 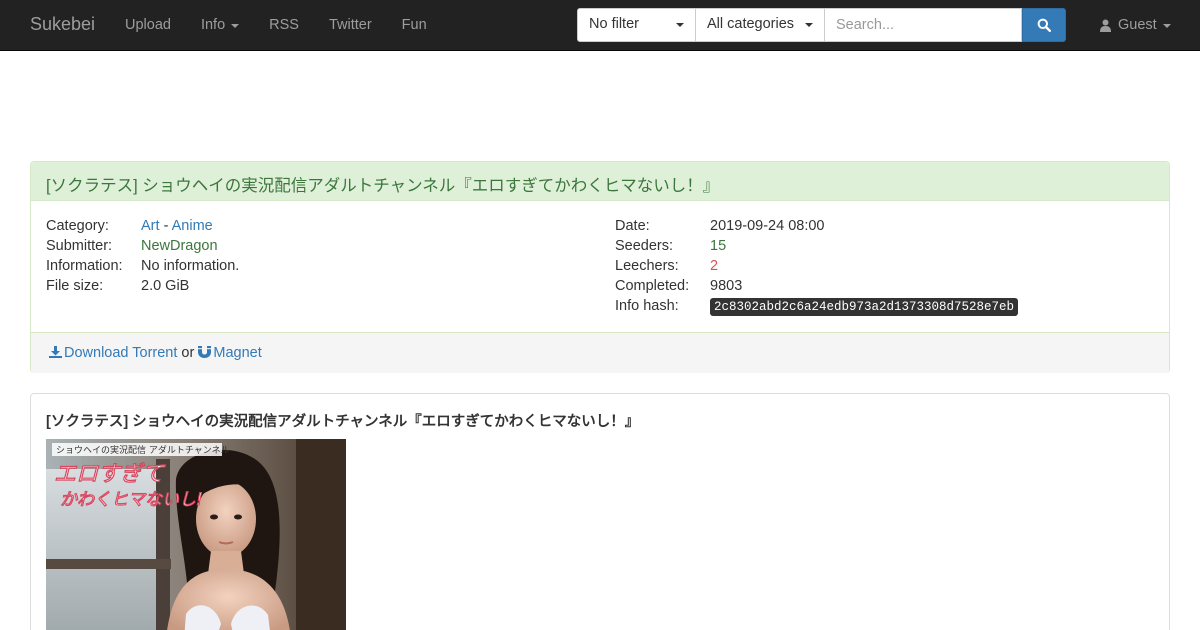 What do you see at coordinates (110, 474) in the screenshot?
I see `cover-main-text-1: エロすぎて` at bounding box center [110, 474].